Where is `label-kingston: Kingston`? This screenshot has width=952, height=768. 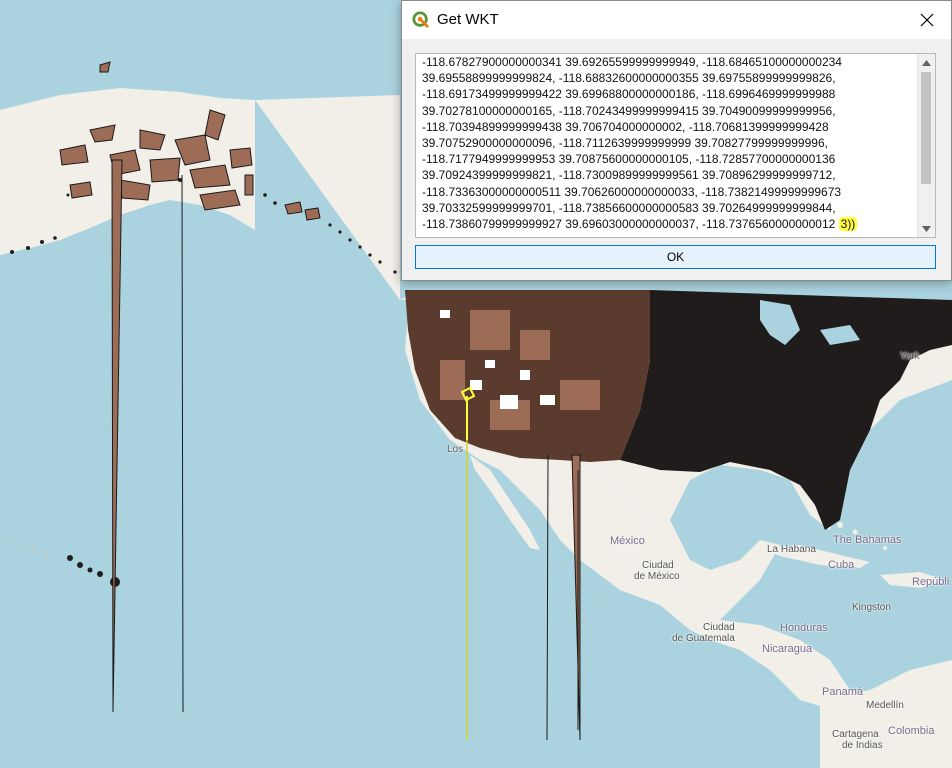 label-kingston: Kingston is located at coordinates (871, 607).